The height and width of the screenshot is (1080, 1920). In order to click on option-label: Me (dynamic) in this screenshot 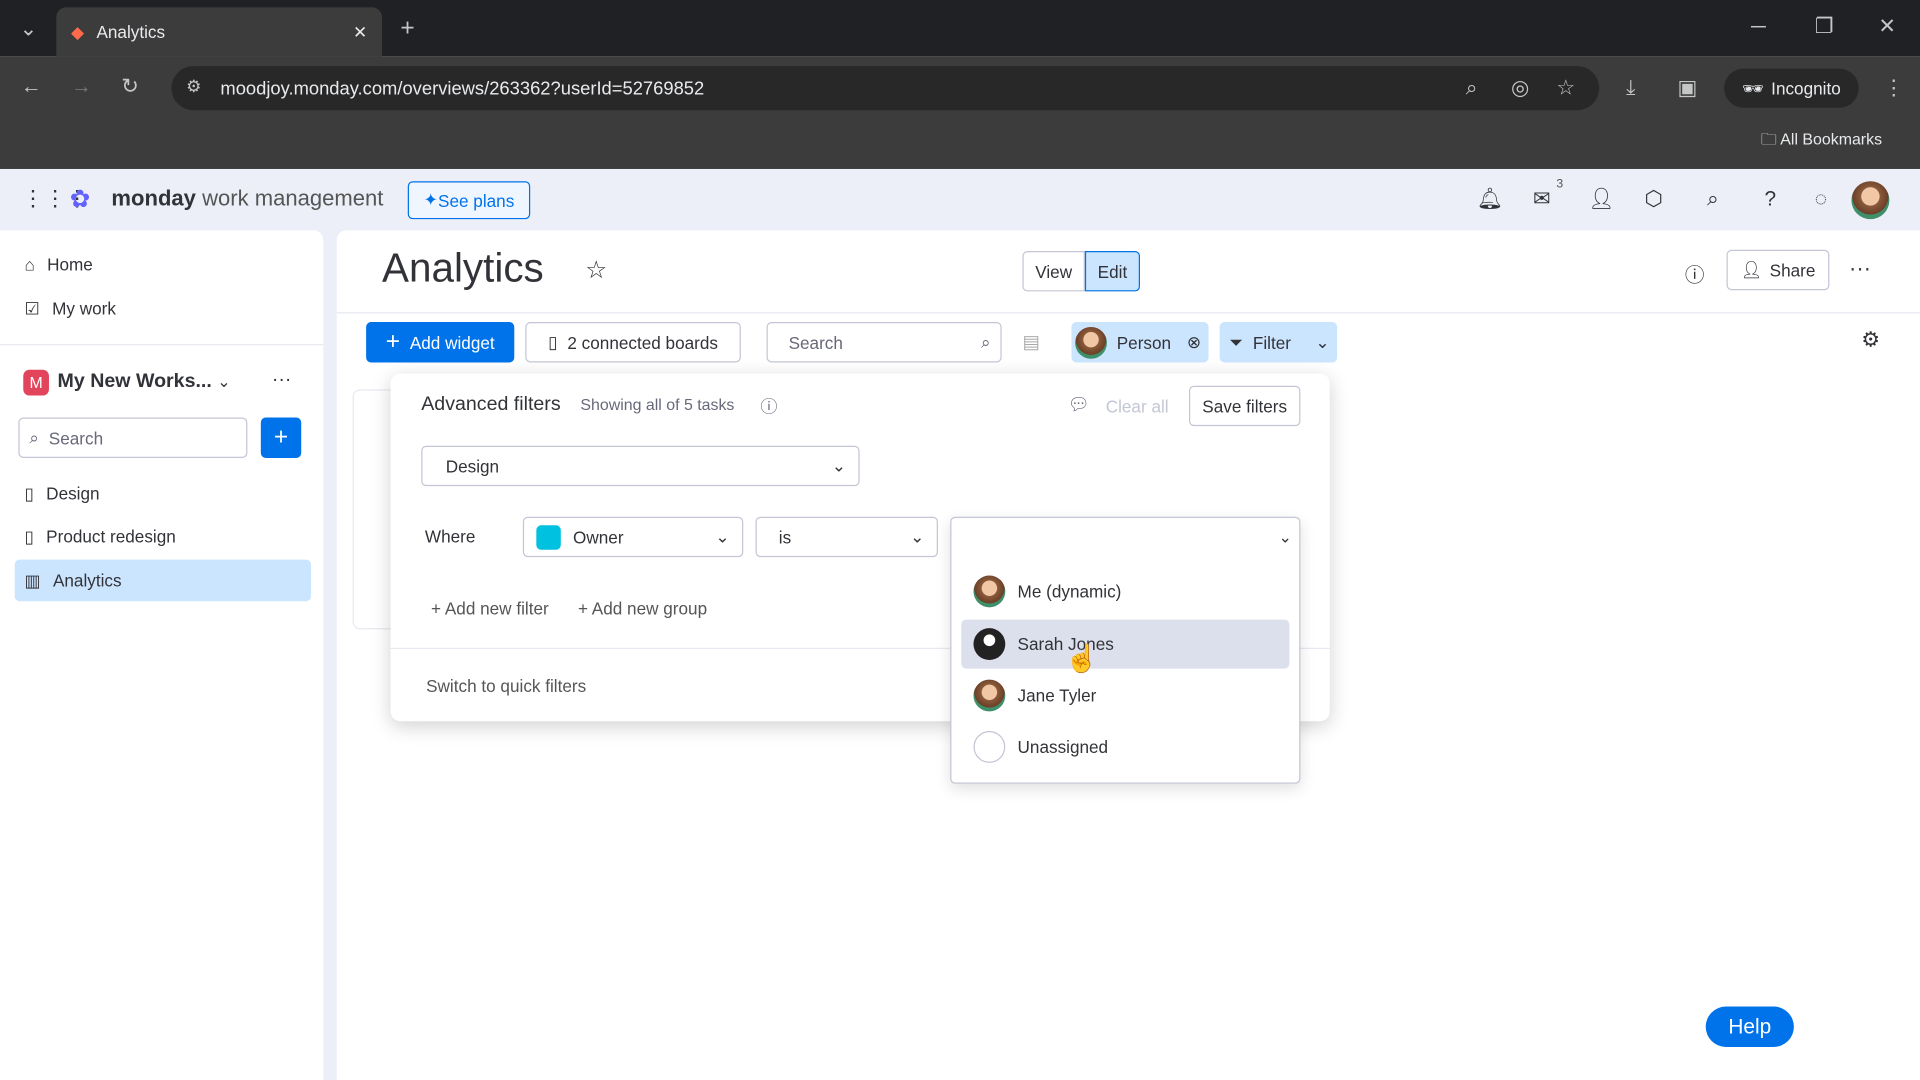, I will do `click(1069, 591)`.